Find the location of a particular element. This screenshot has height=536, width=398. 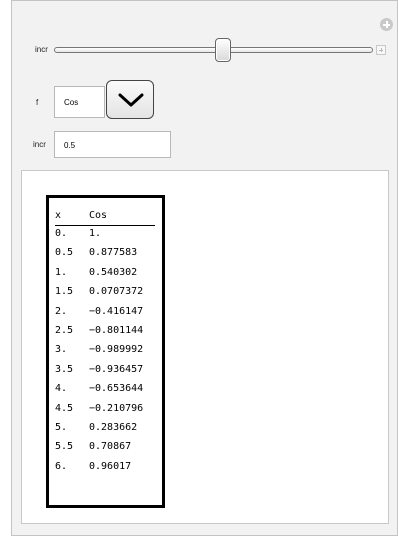

incr-input-value: 0.5 is located at coordinates (70, 145).